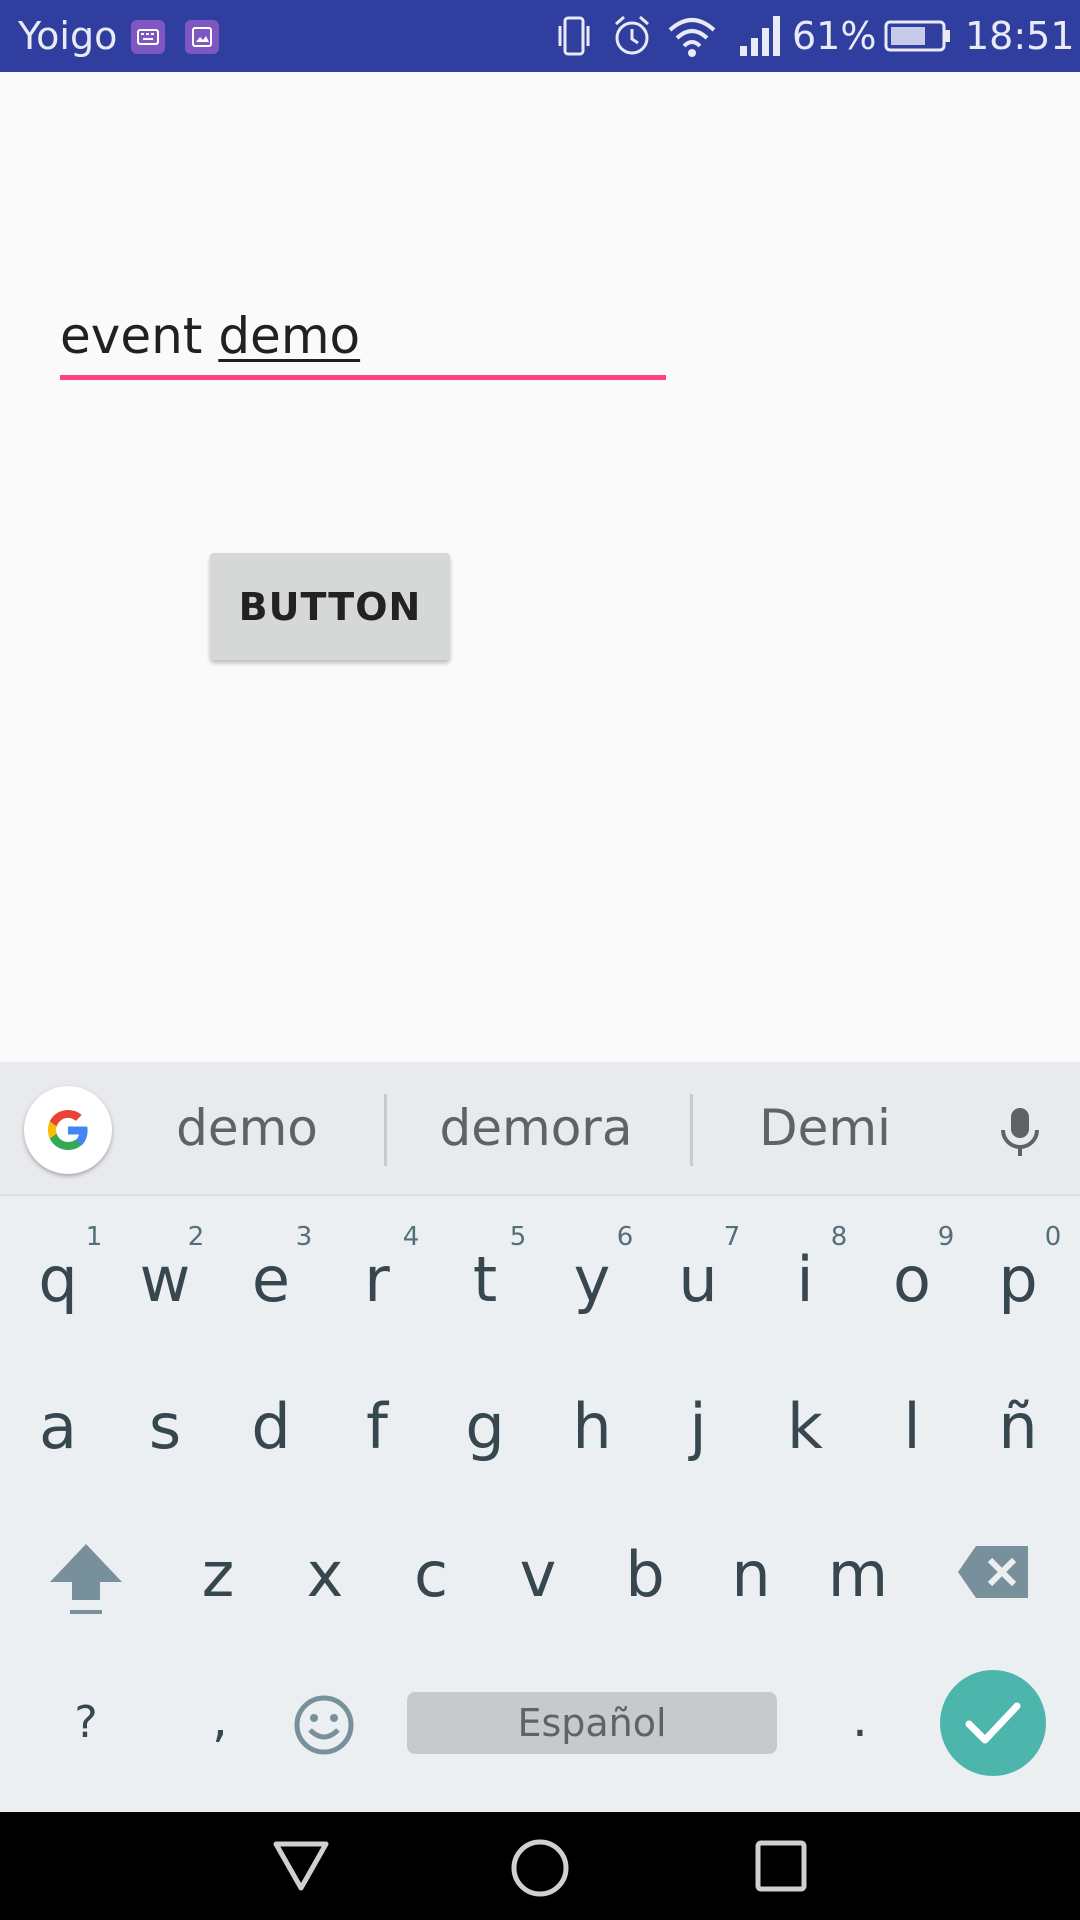 This screenshot has width=1080, height=1920. What do you see at coordinates (94, 1237) in the screenshot?
I see `key-hint: 1` at bounding box center [94, 1237].